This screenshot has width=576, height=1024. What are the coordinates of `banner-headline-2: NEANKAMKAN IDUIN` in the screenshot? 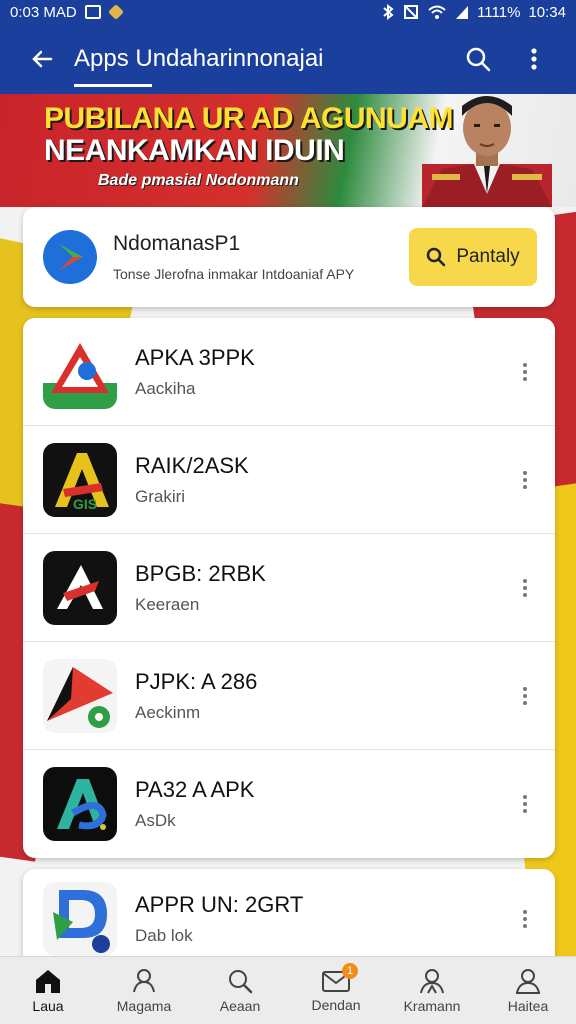 It's located at (194, 150).